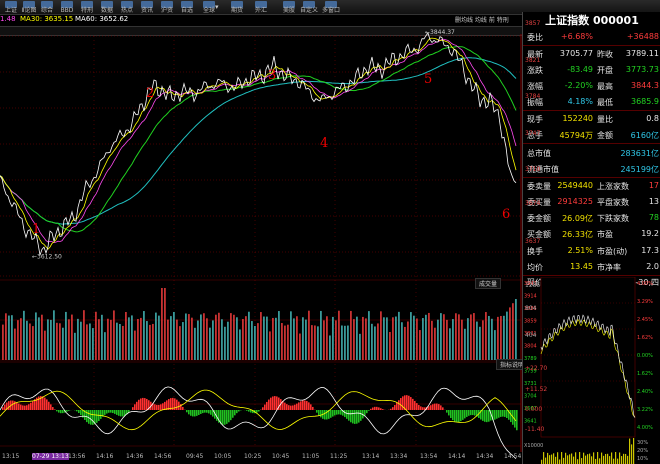 The image size is (660, 464). I want to click on quote-label: 市净率, so click(609, 267).